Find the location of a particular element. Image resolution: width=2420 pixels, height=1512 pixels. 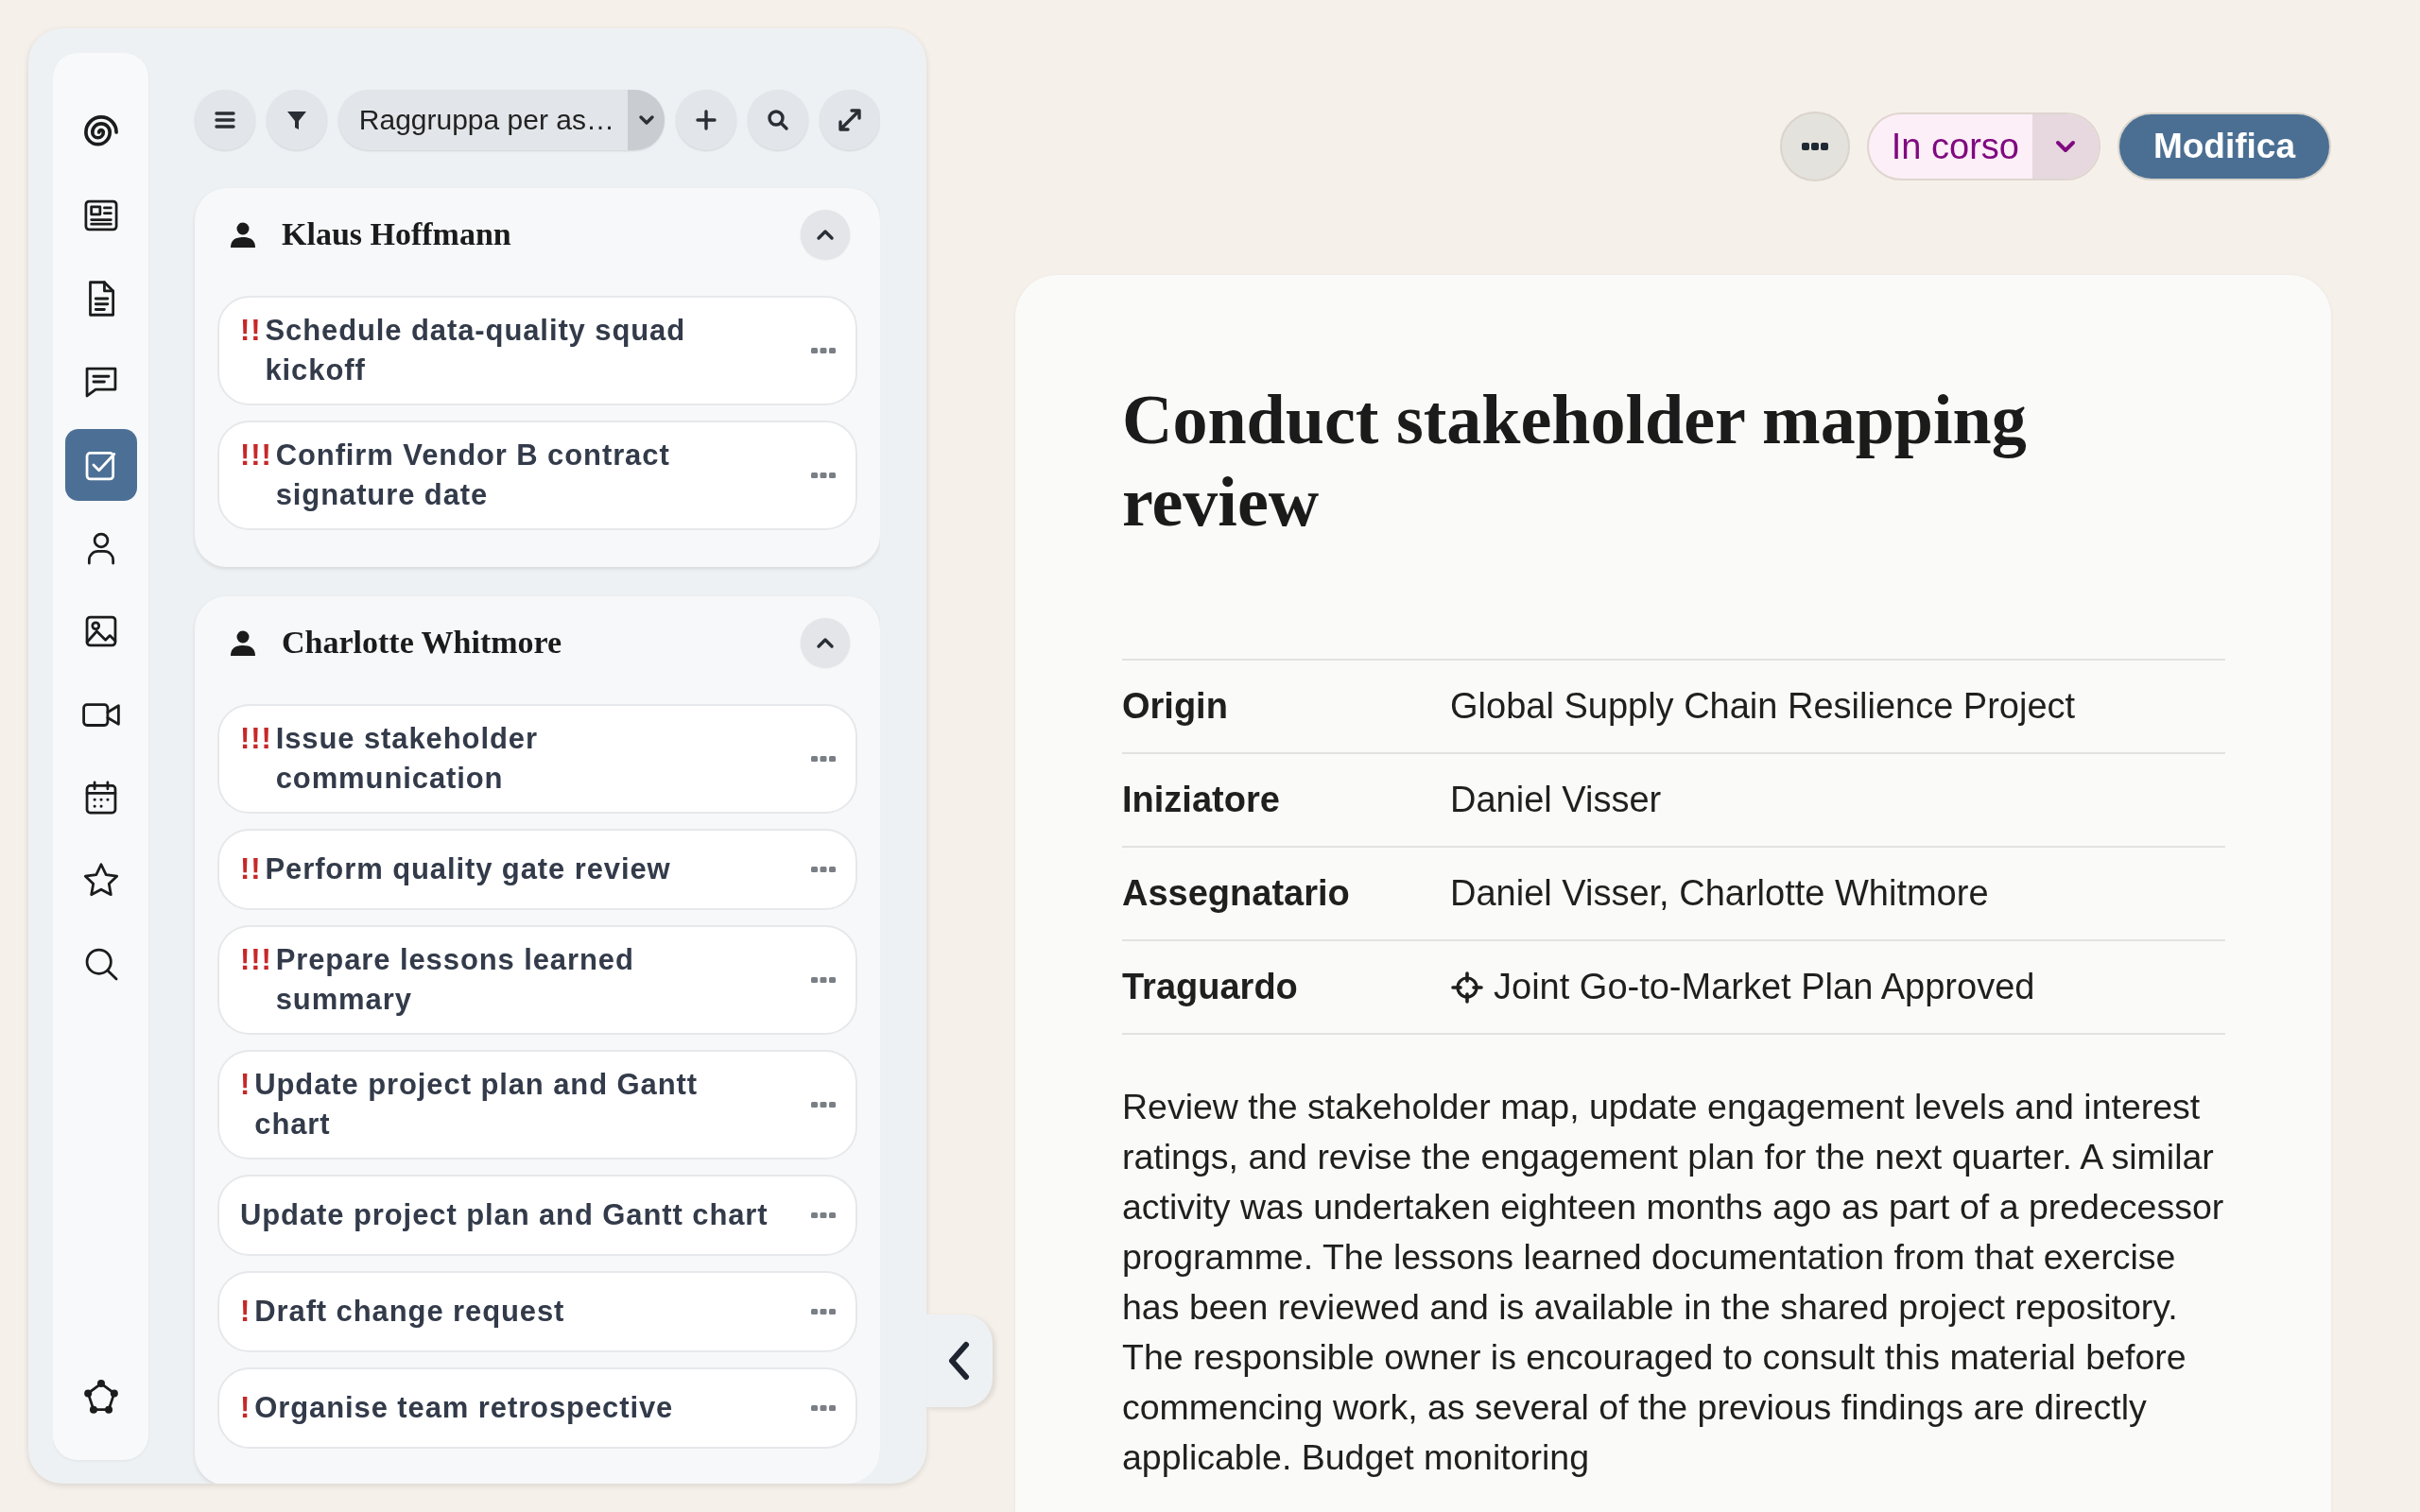

task-card: !Update project plan and Gantt chart is located at coordinates (537, 1105).